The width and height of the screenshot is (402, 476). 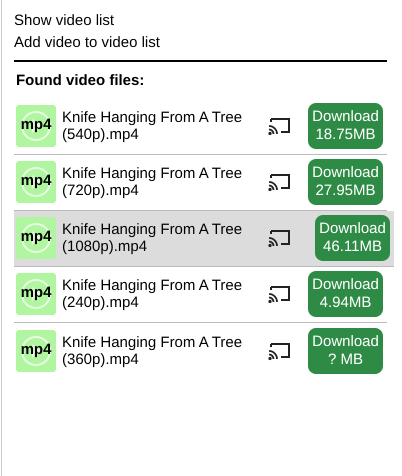 I want to click on video-row: mp4 Knife Hanging From A Tree (720p).mp4 Download 27.95MB, so click(x=200, y=182).